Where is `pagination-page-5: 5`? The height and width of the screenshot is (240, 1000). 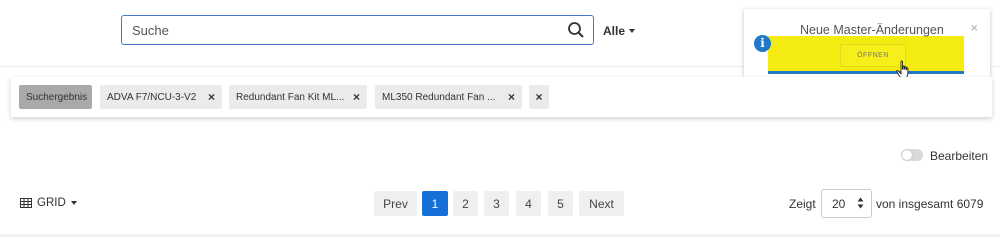 pagination-page-5: 5 is located at coordinates (560, 203).